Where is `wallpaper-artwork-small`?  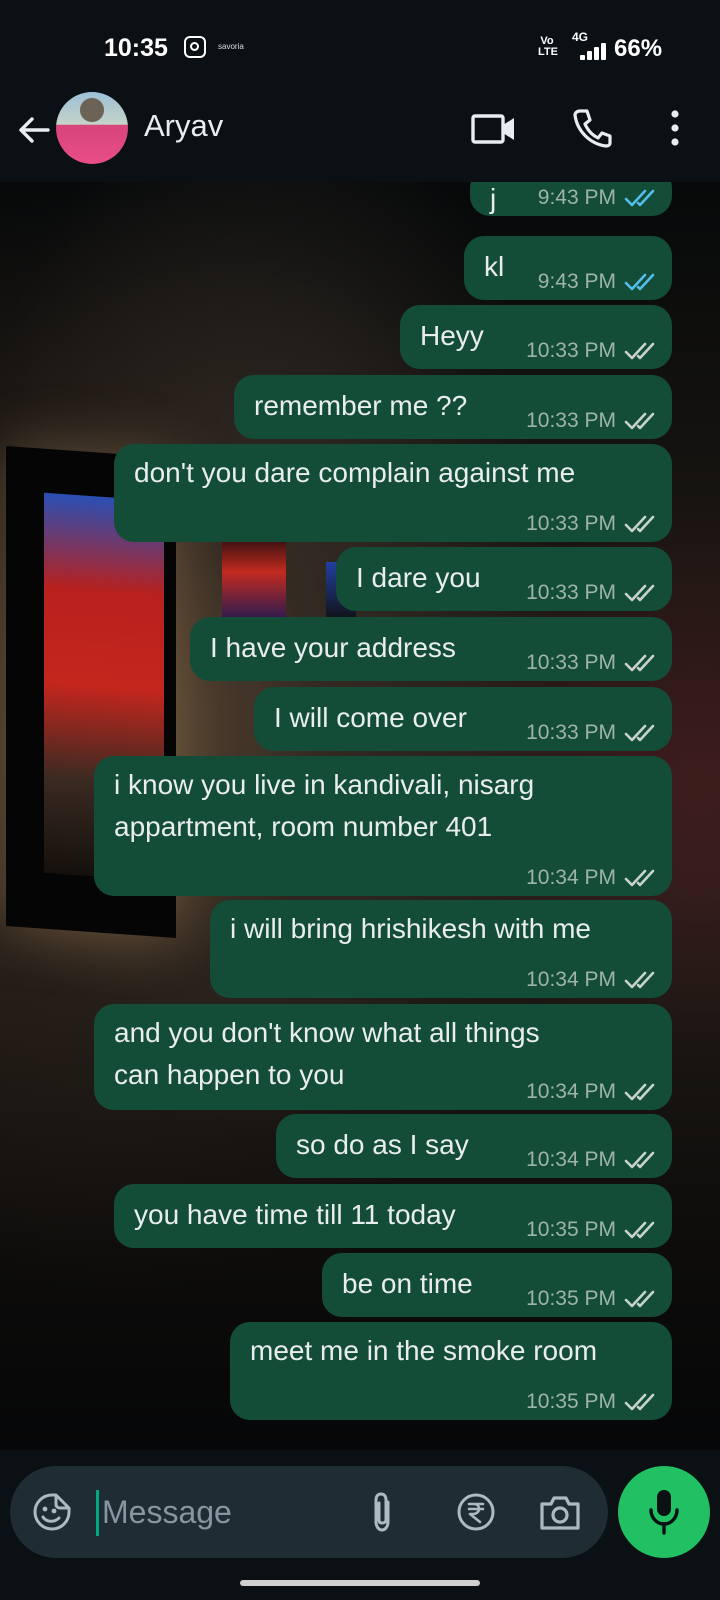
wallpaper-artwork-small is located at coordinates (254, 580).